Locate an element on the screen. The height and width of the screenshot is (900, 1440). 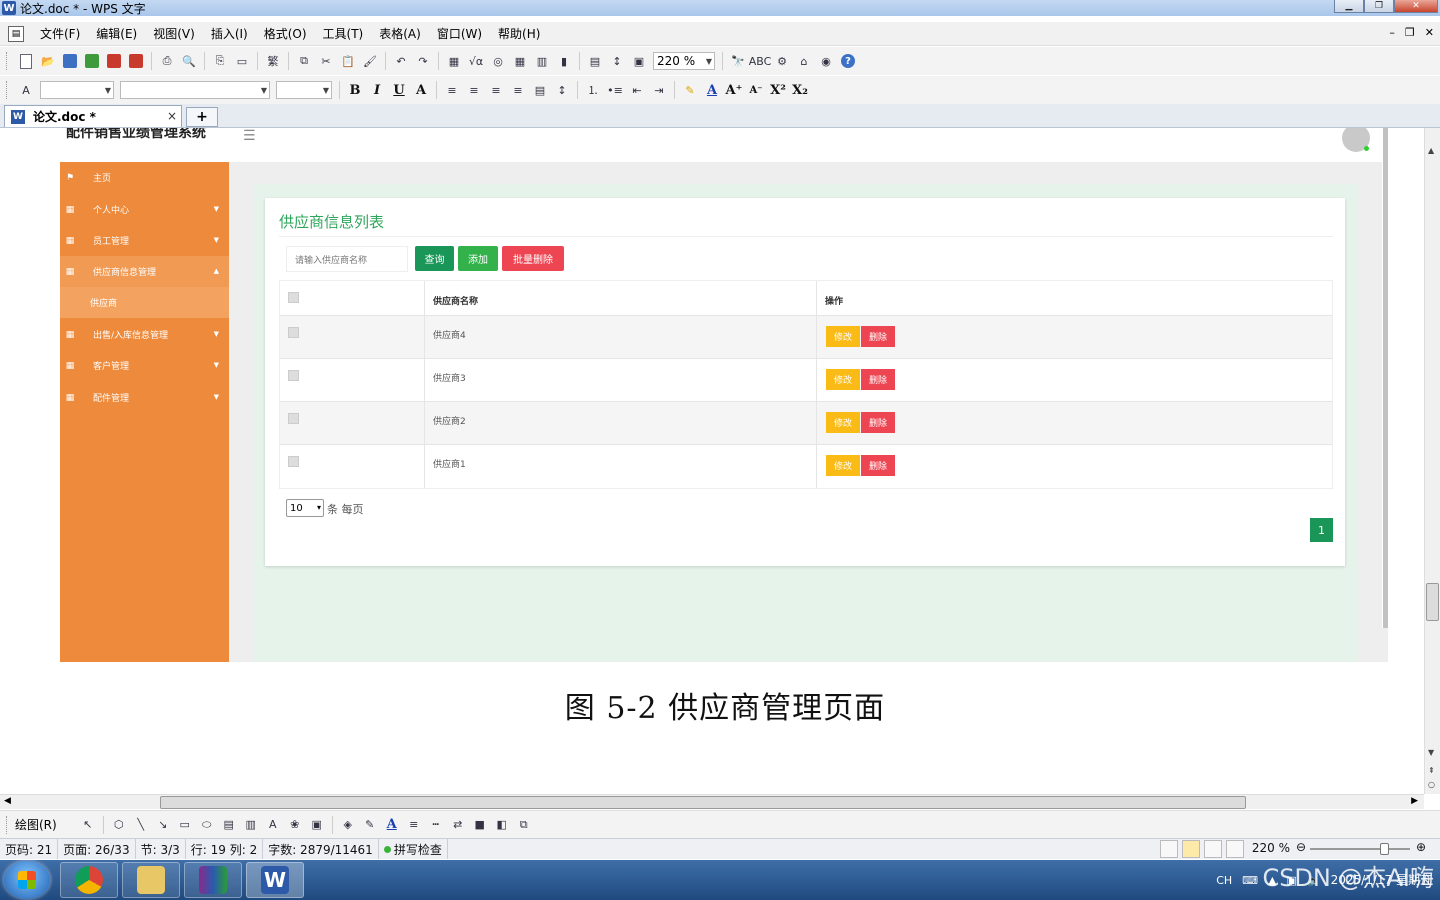
page-view-icon: ▣ is located at coordinates (639, 61).